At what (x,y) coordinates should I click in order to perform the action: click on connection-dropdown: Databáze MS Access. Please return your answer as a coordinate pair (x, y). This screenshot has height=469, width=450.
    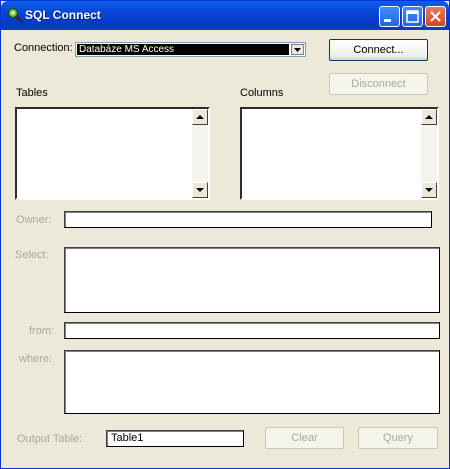
    Looking at the image, I should click on (190, 49).